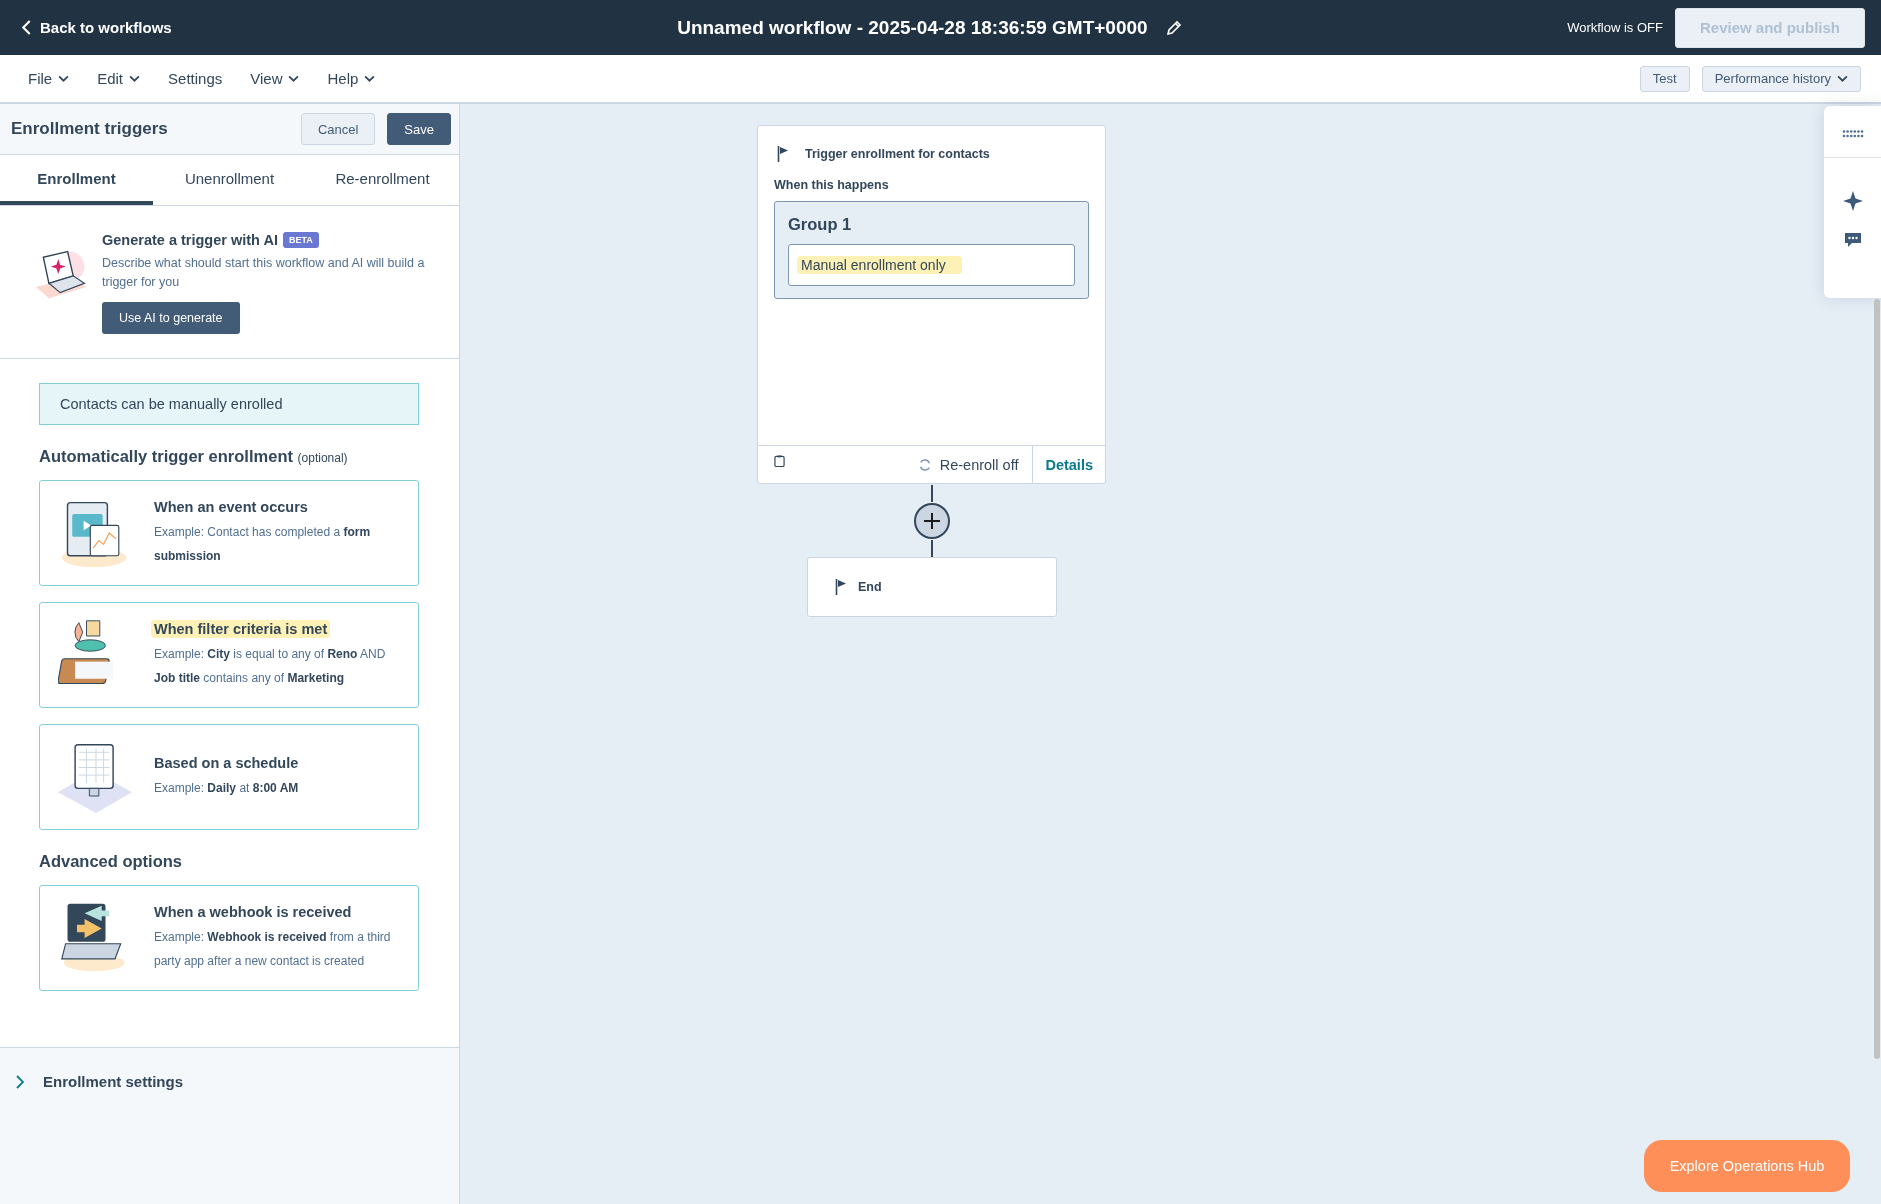 This screenshot has width=1881, height=1204. Describe the element at coordinates (166, 456) in the screenshot. I see `section-heading: Automatically trigger enrollment` at that location.